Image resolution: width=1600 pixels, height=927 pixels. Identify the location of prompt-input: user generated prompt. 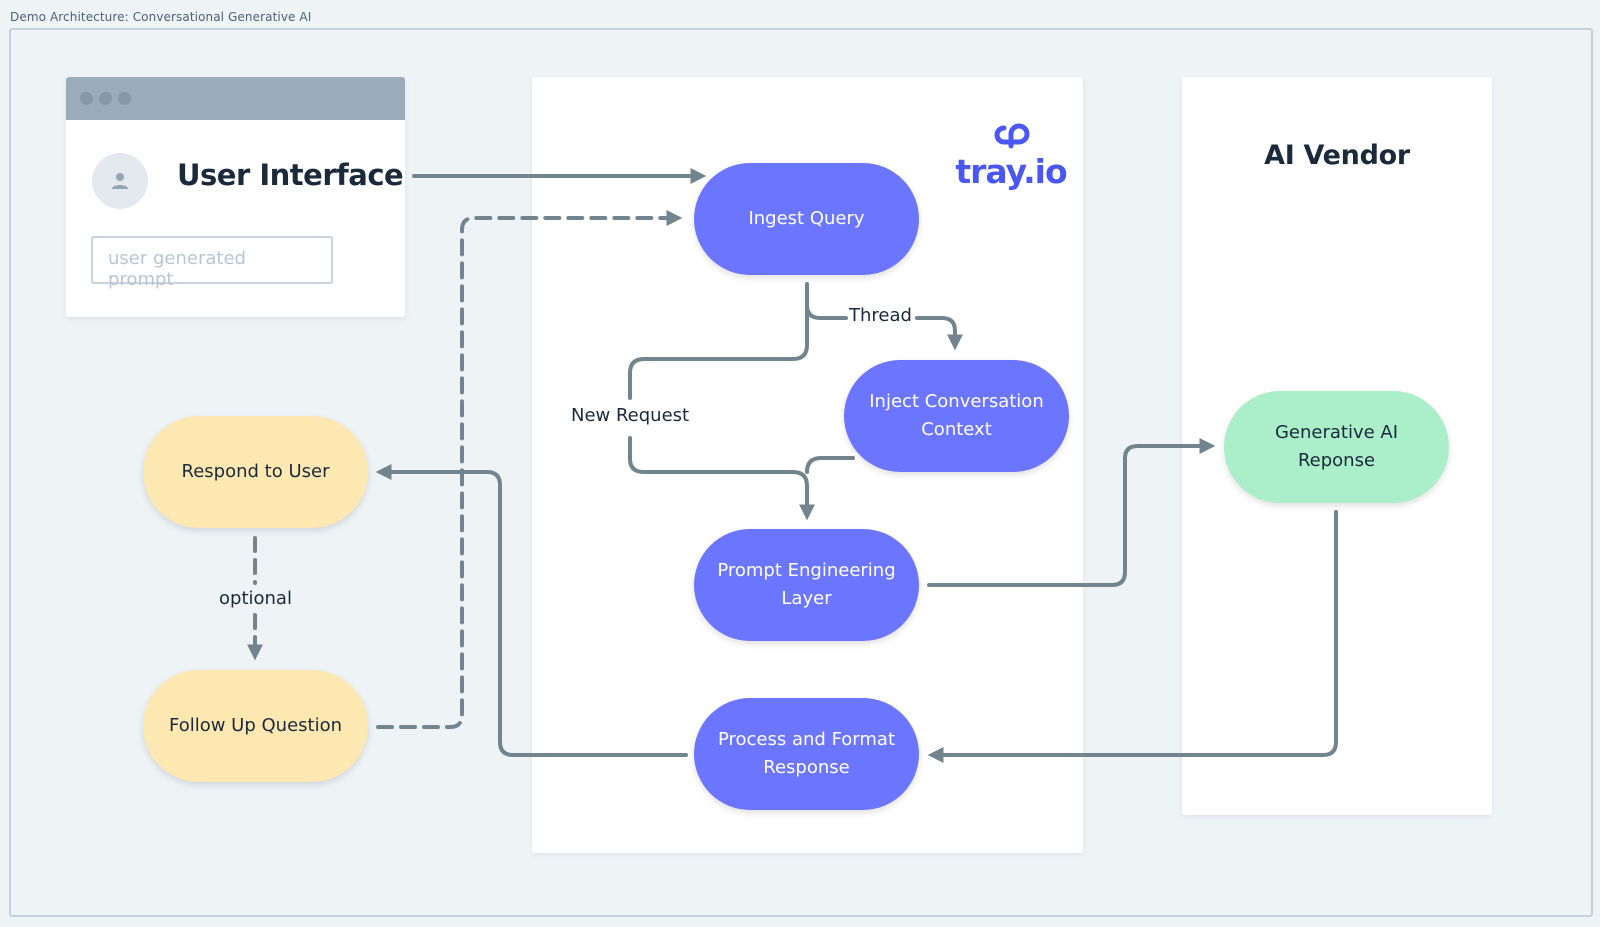
(212, 263).